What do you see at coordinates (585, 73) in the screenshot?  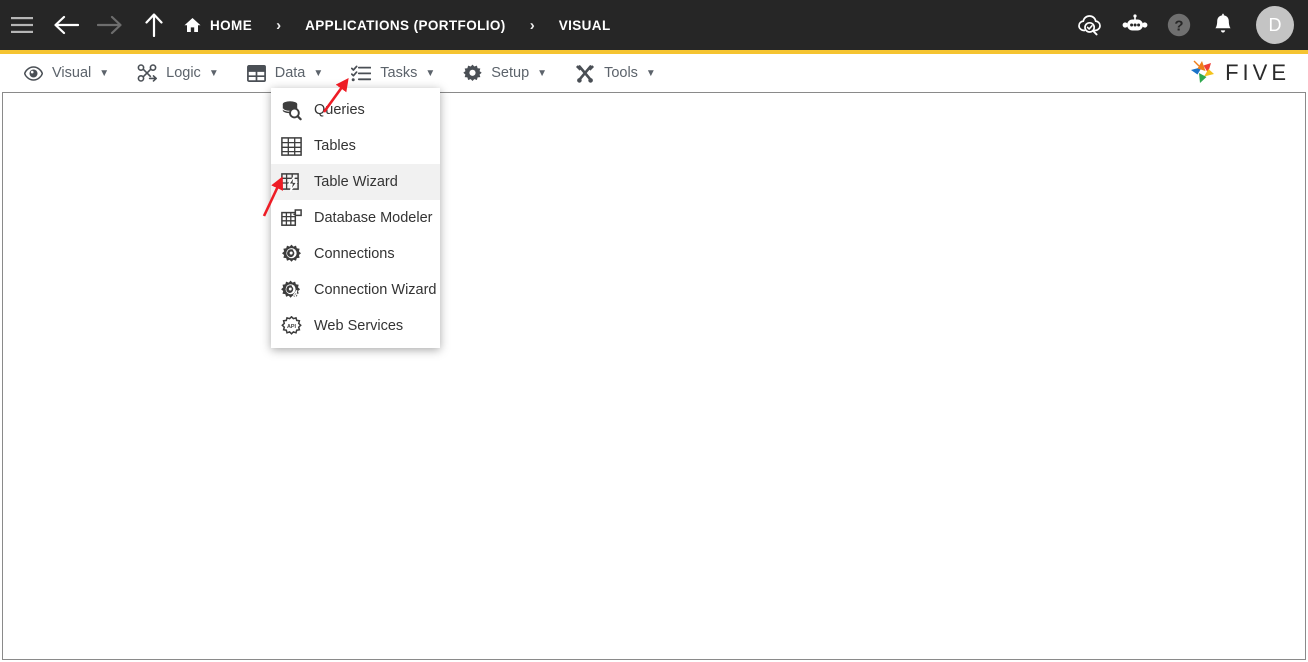 I see `wrench-screwdriver-icon` at bounding box center [585, 73].